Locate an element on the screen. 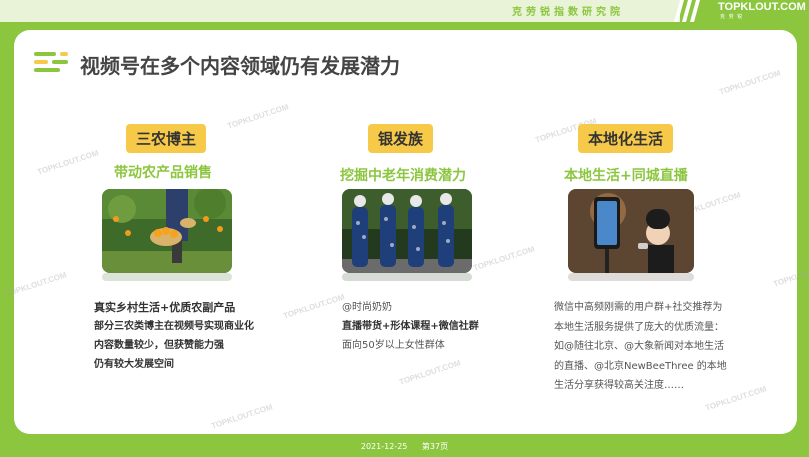  livestream-phone-photo is located at coordinates (631, 231).